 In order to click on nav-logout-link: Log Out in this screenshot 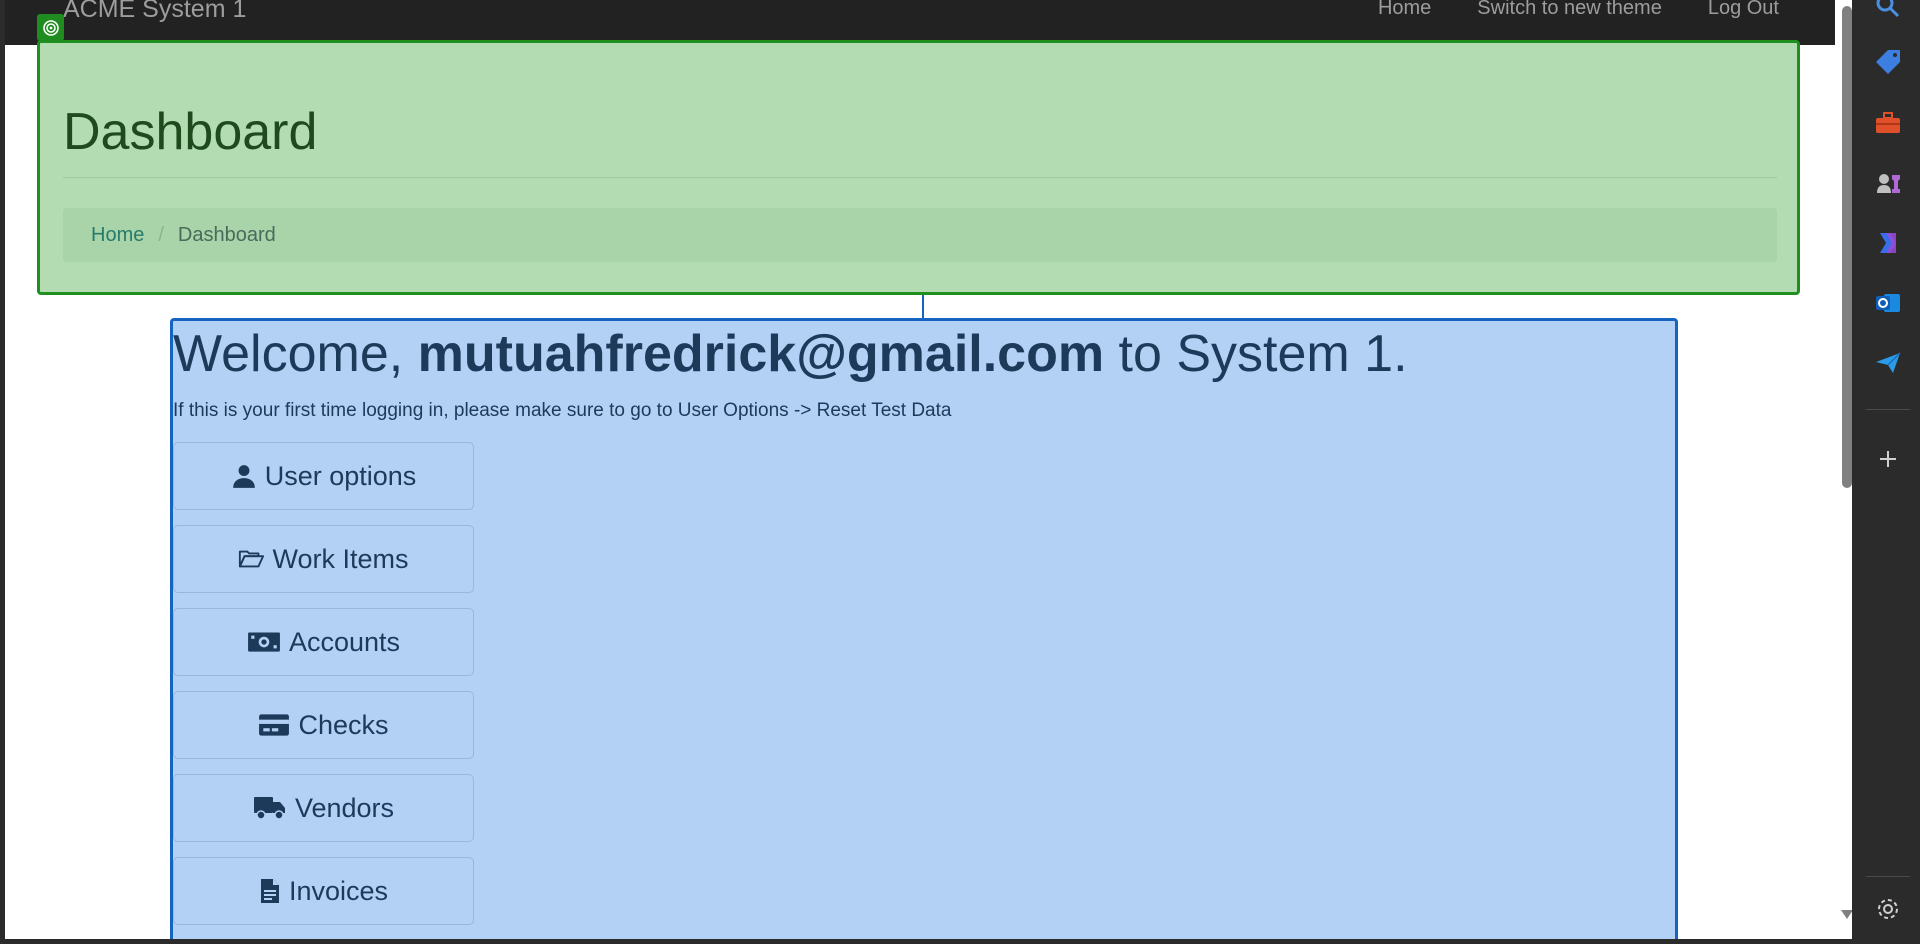, I will do `click(1743, 10)`.